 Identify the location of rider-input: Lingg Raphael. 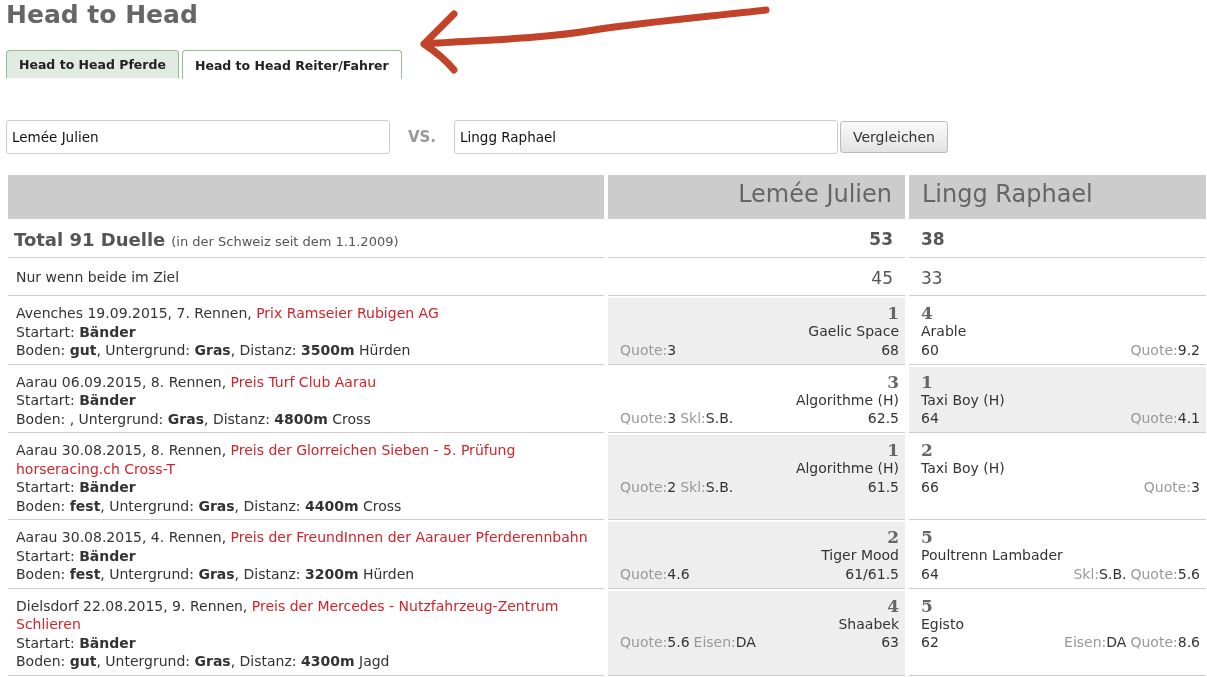
(646, 137).